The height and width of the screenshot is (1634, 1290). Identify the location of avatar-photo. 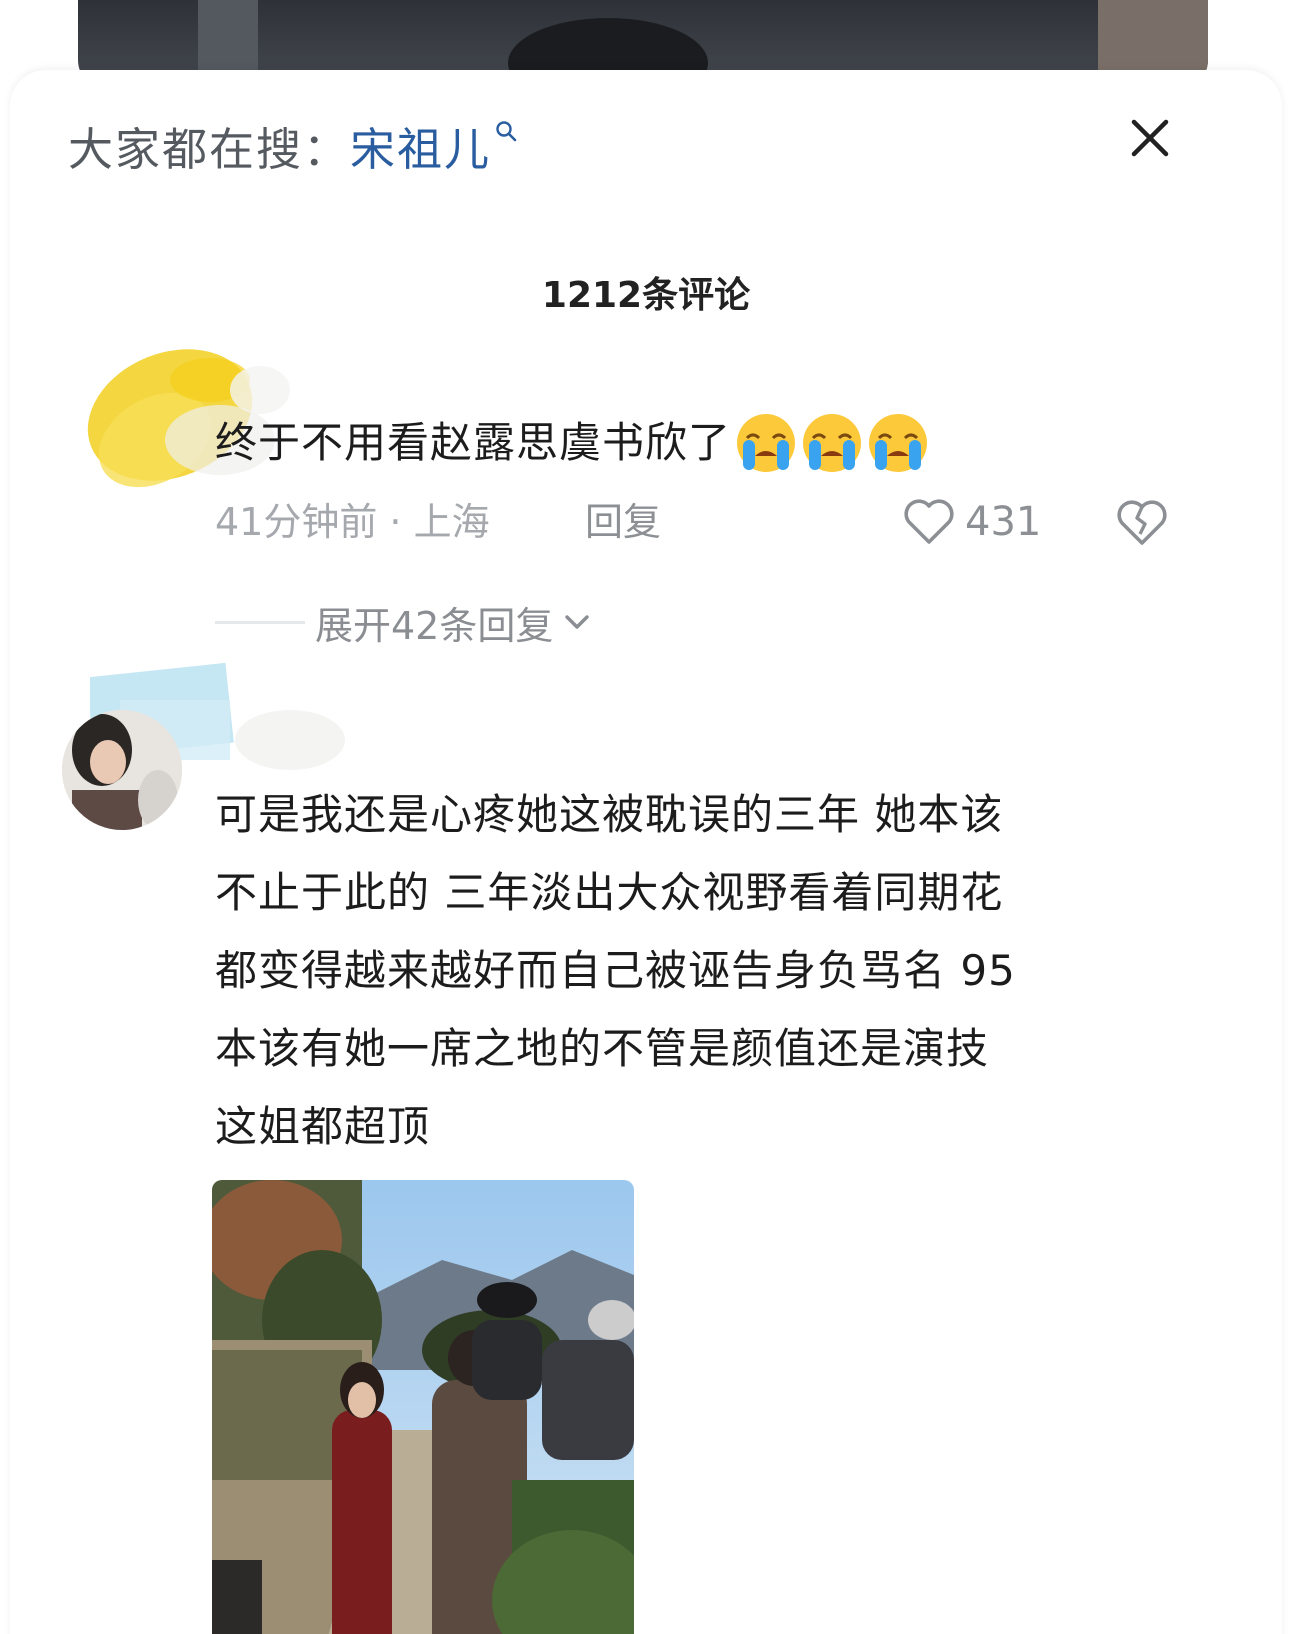
(122, 770).